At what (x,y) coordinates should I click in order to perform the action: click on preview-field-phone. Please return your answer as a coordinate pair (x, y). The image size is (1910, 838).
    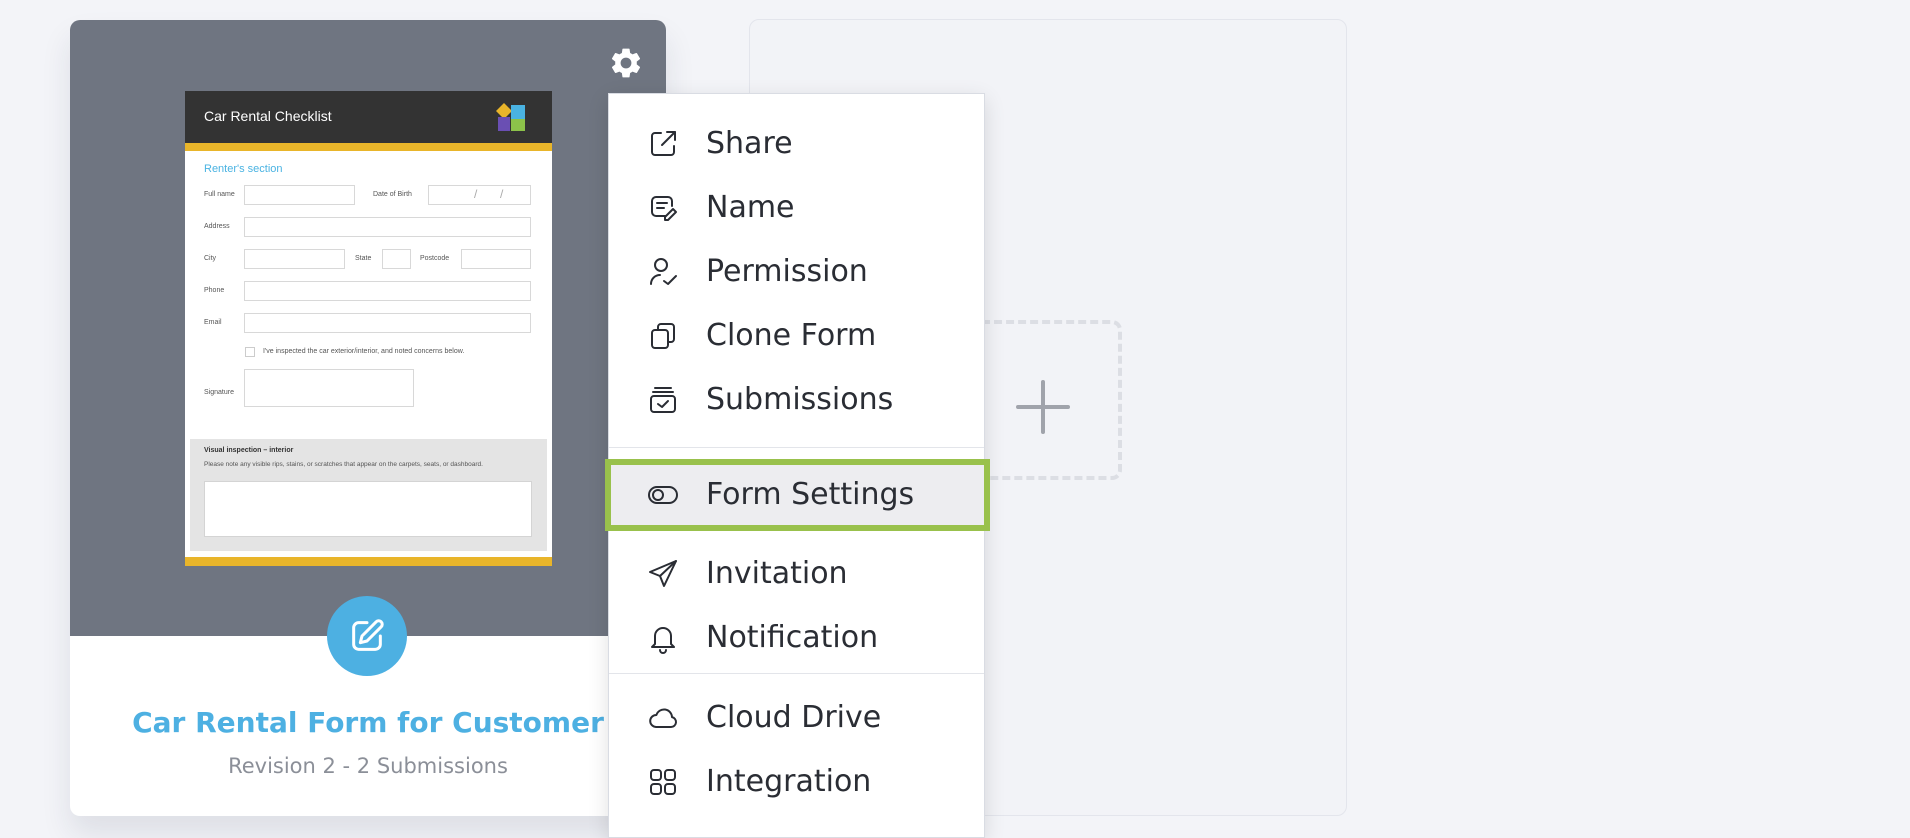
    Looking at the image, I should click on (387, 291).